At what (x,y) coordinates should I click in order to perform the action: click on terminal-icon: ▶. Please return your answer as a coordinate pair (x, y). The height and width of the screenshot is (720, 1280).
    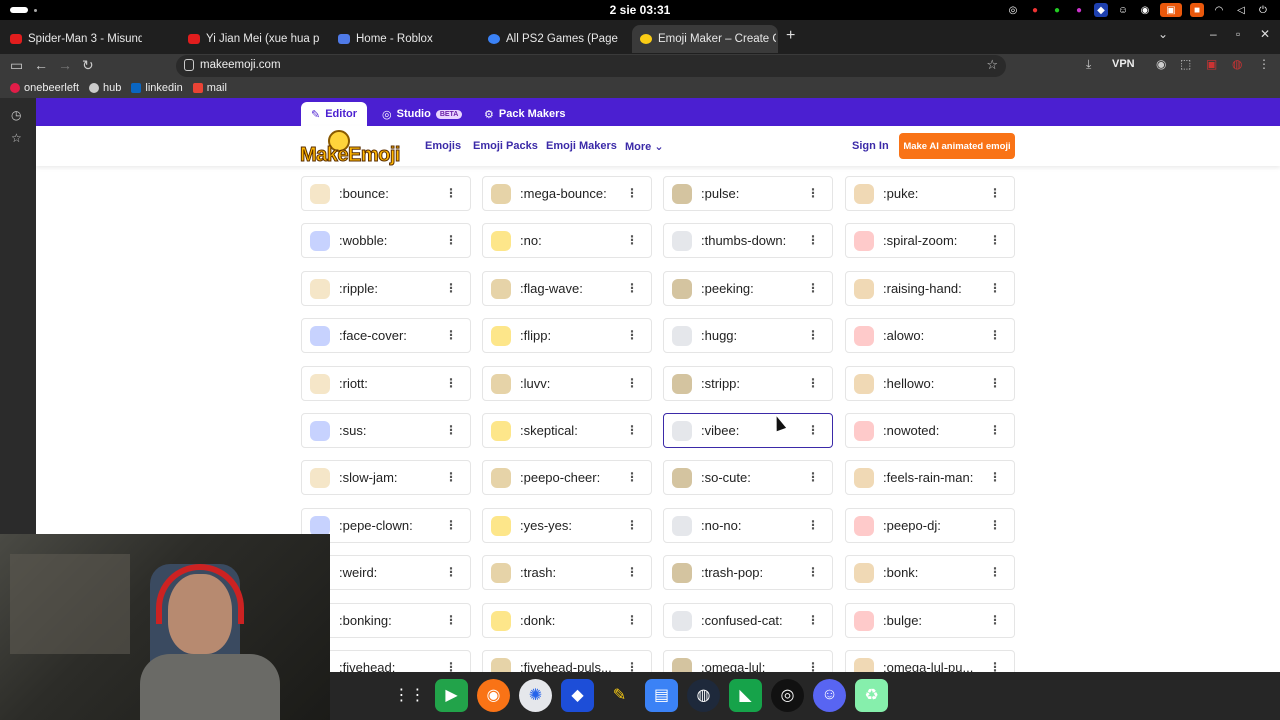
    Looking at the image, I should click on (451, 695).